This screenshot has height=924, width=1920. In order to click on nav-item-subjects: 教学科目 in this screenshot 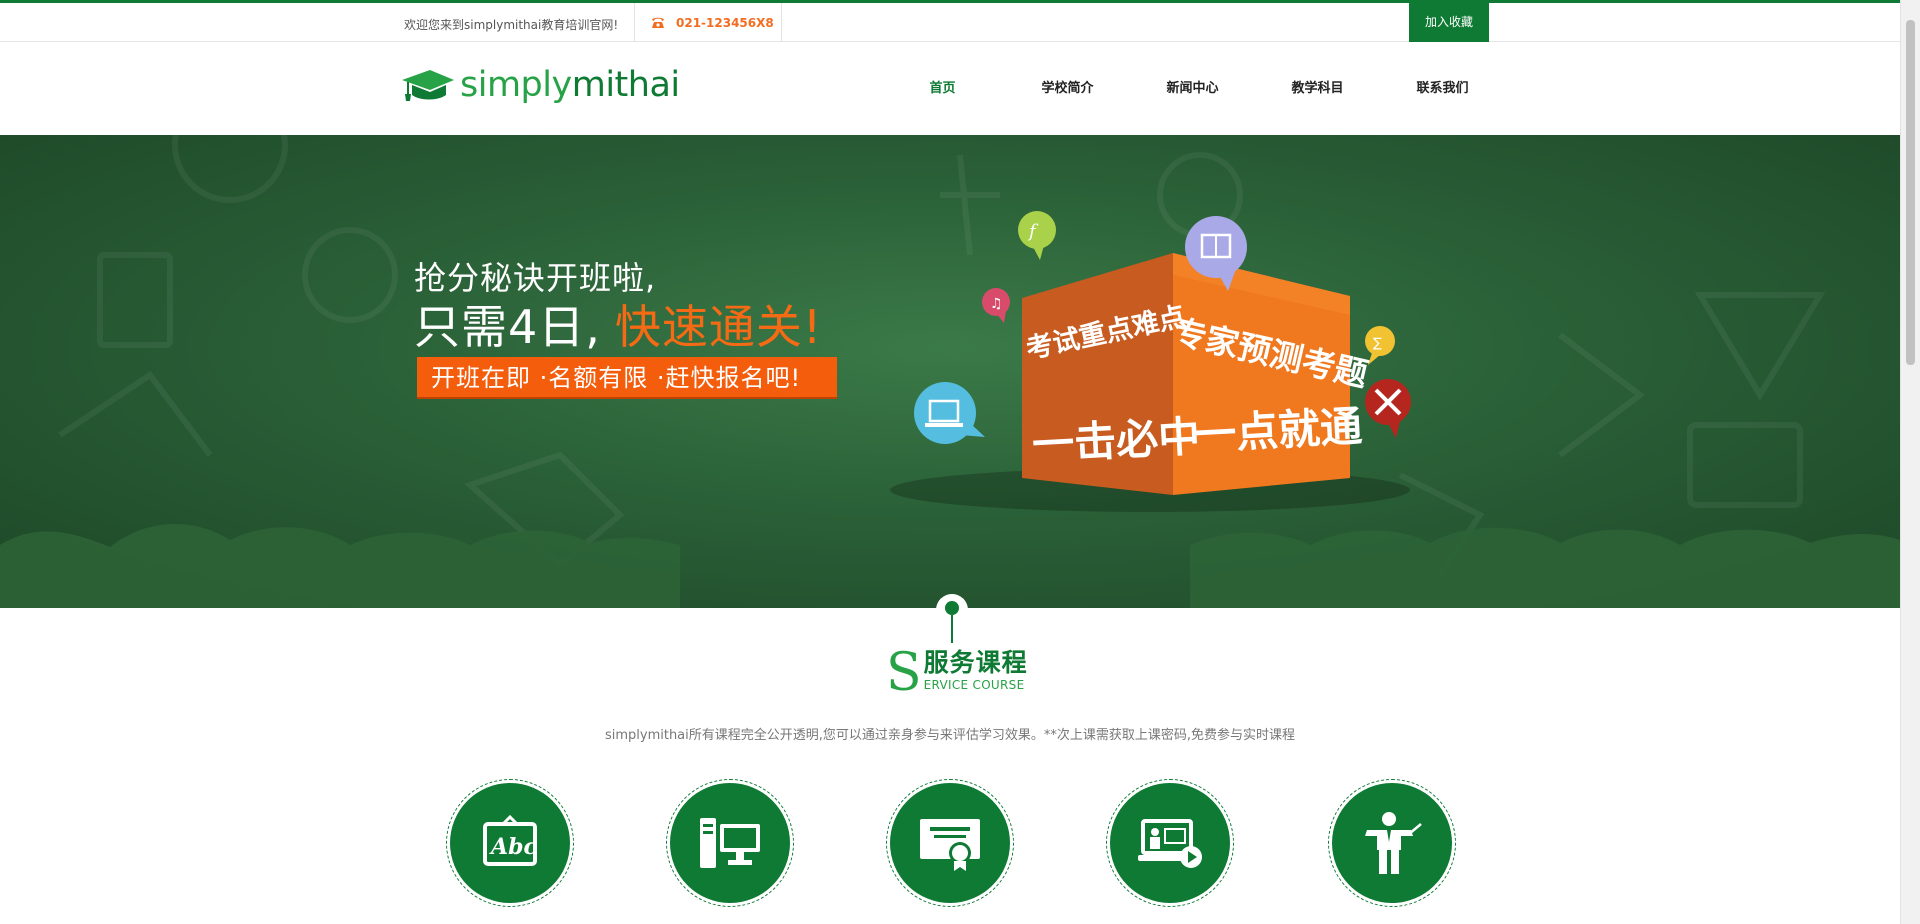, I will do `click(1317, 88)`.